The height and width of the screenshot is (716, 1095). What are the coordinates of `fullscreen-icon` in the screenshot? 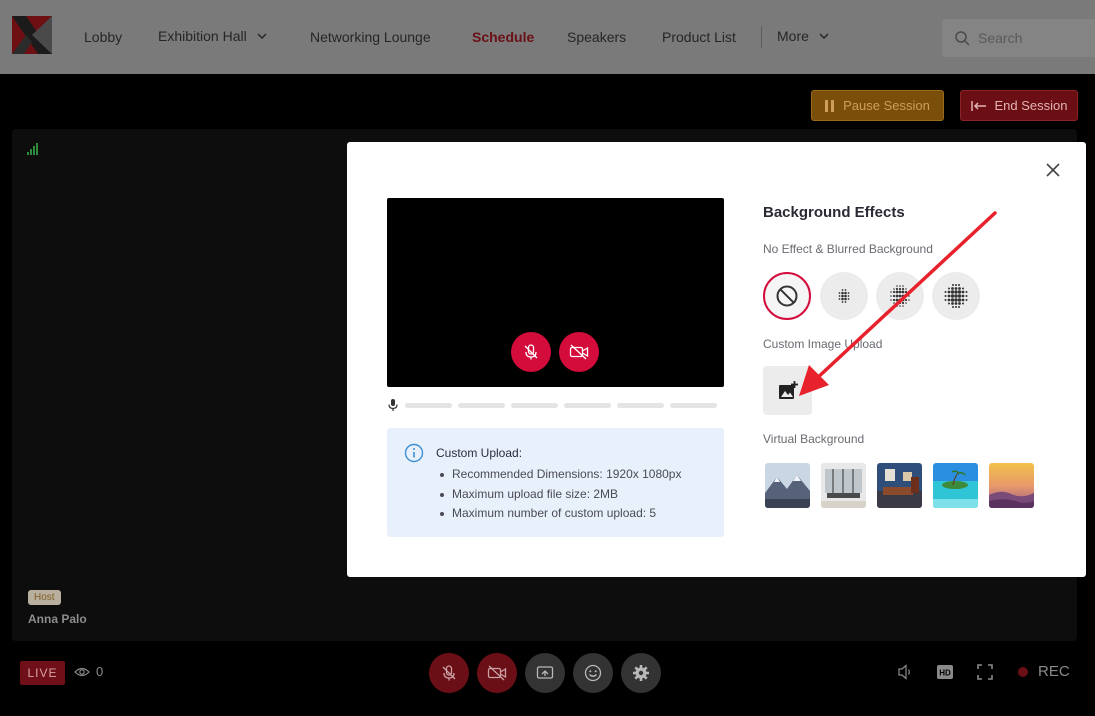 It's located at (985, 672).